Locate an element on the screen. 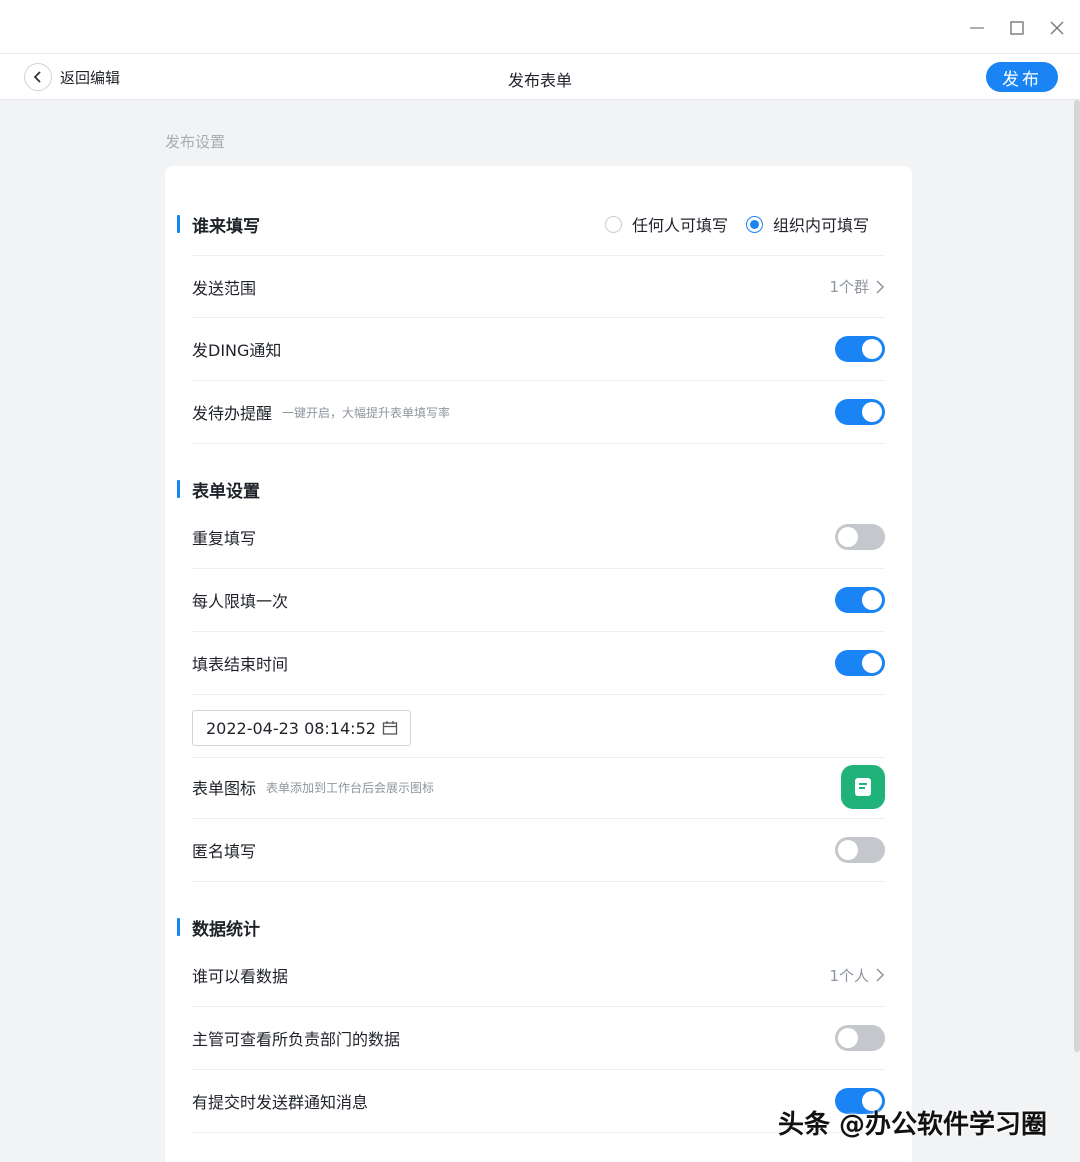 The height and width of the screenshot is (1162, 1080). section-caption: 发布设置 is located at coordinates (195, 142).